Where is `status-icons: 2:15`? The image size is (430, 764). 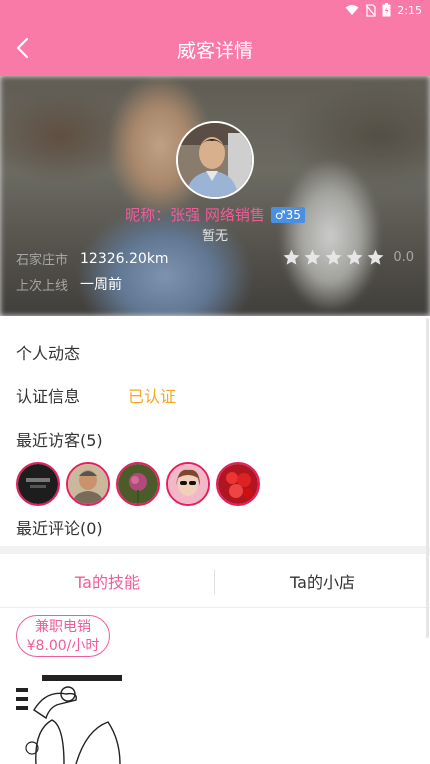
status-icons: 2:15 is located at coordinates (383, 10).